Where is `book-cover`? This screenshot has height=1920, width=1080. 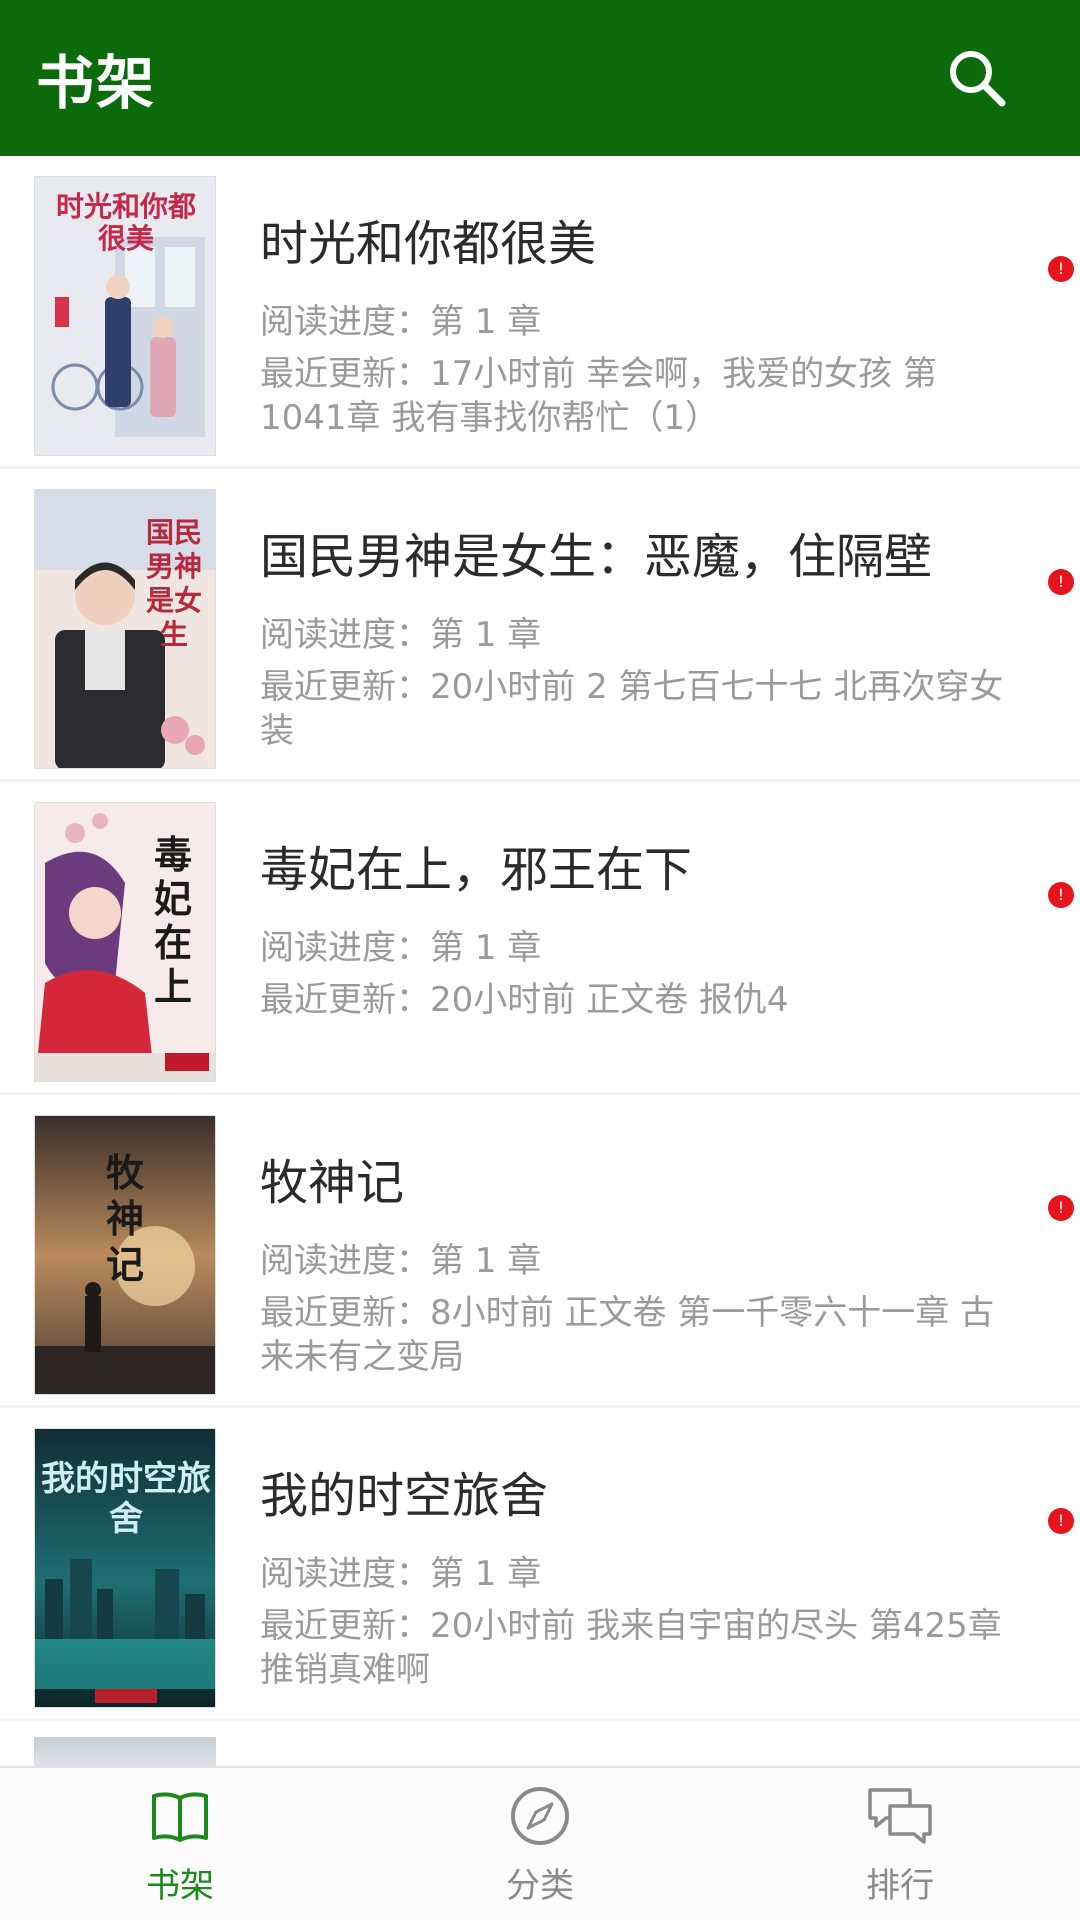 book-cover is located at coordinates (125, 1751).